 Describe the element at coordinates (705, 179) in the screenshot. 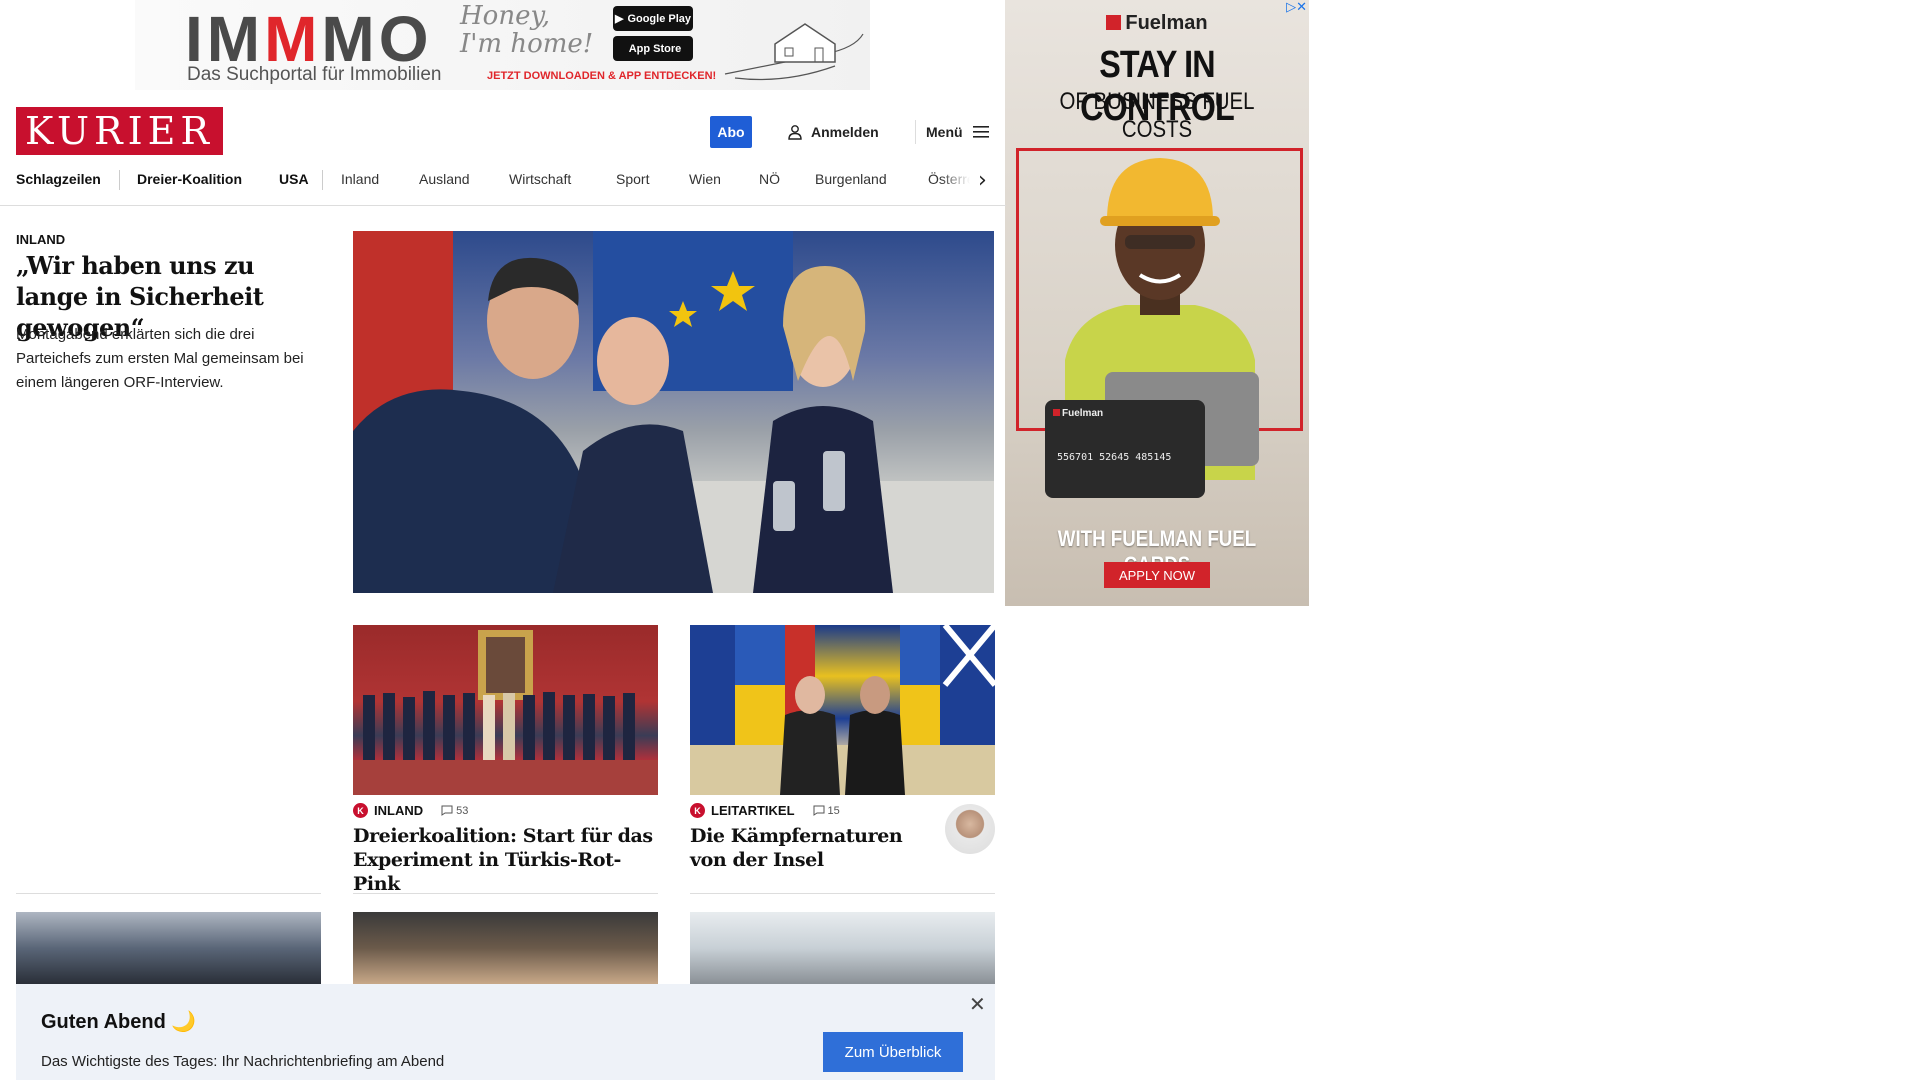

I see `nav-item-wien: Wien` at that location.